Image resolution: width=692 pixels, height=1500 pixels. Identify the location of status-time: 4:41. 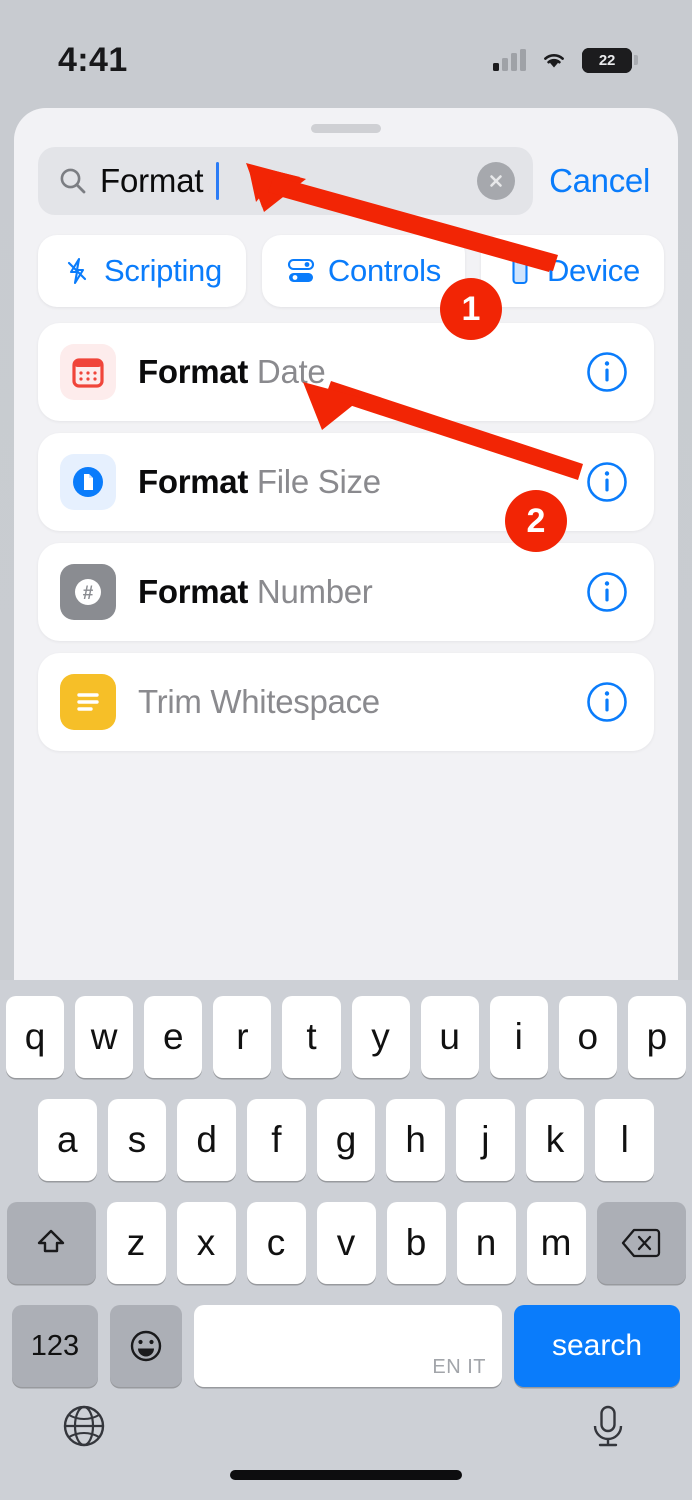
(93, 59).